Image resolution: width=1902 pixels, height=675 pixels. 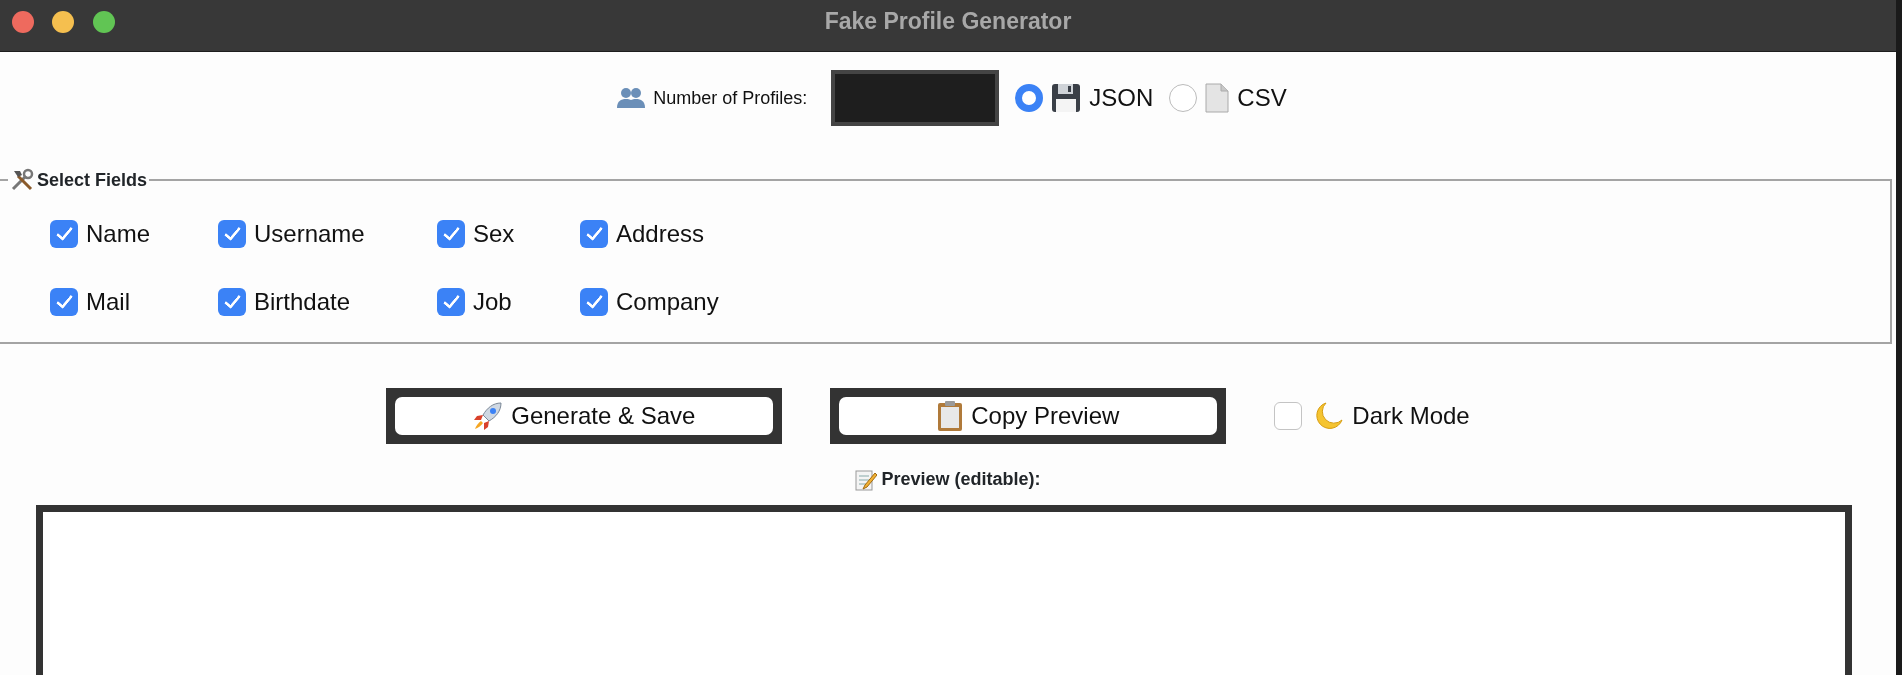 I want to click on checkbox-label: Company, so click(x=667, y=302).